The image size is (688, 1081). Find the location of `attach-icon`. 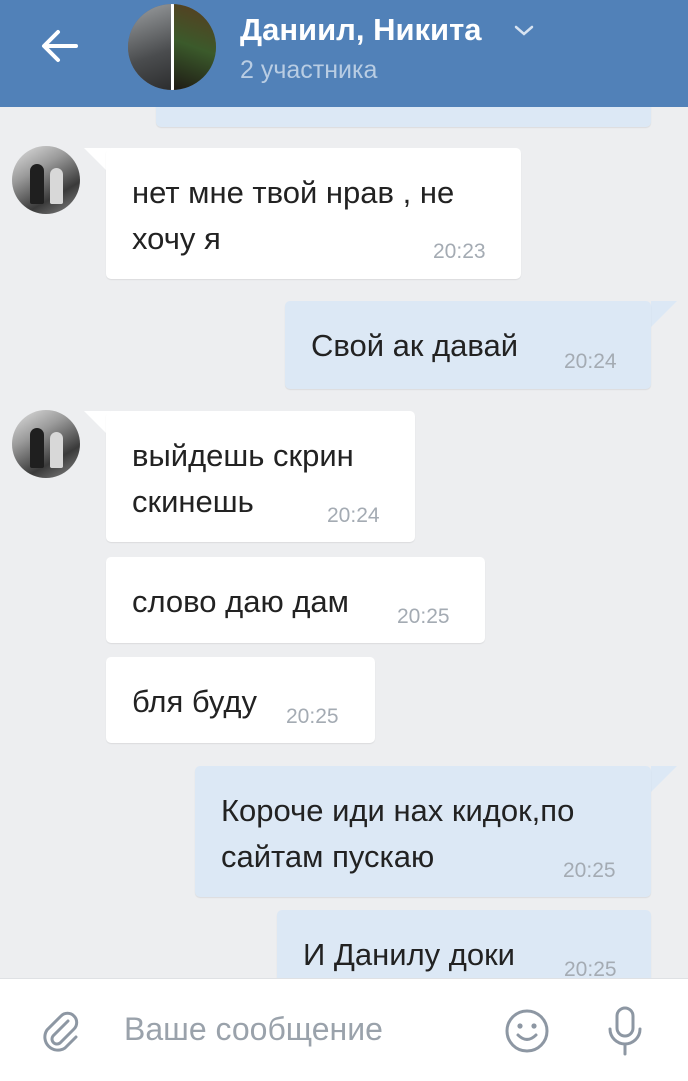

attach-icon is located at coordinates (60, 1031).